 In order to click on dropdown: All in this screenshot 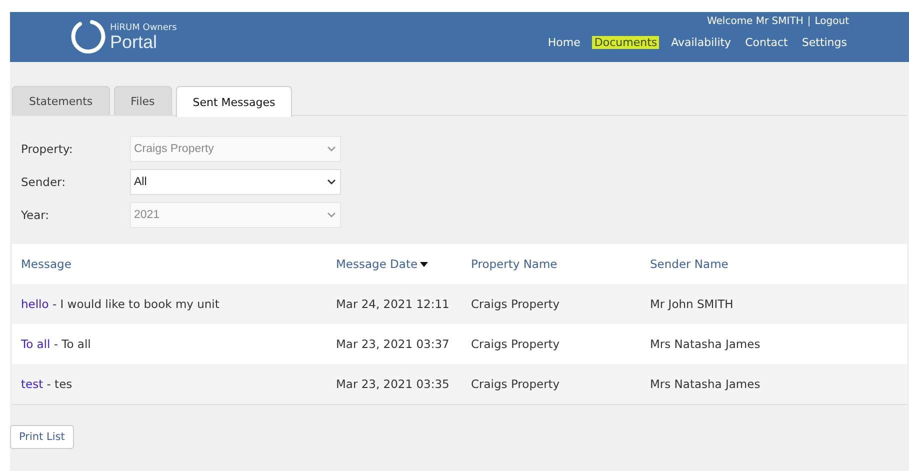, I will do `click(235, 182)`.